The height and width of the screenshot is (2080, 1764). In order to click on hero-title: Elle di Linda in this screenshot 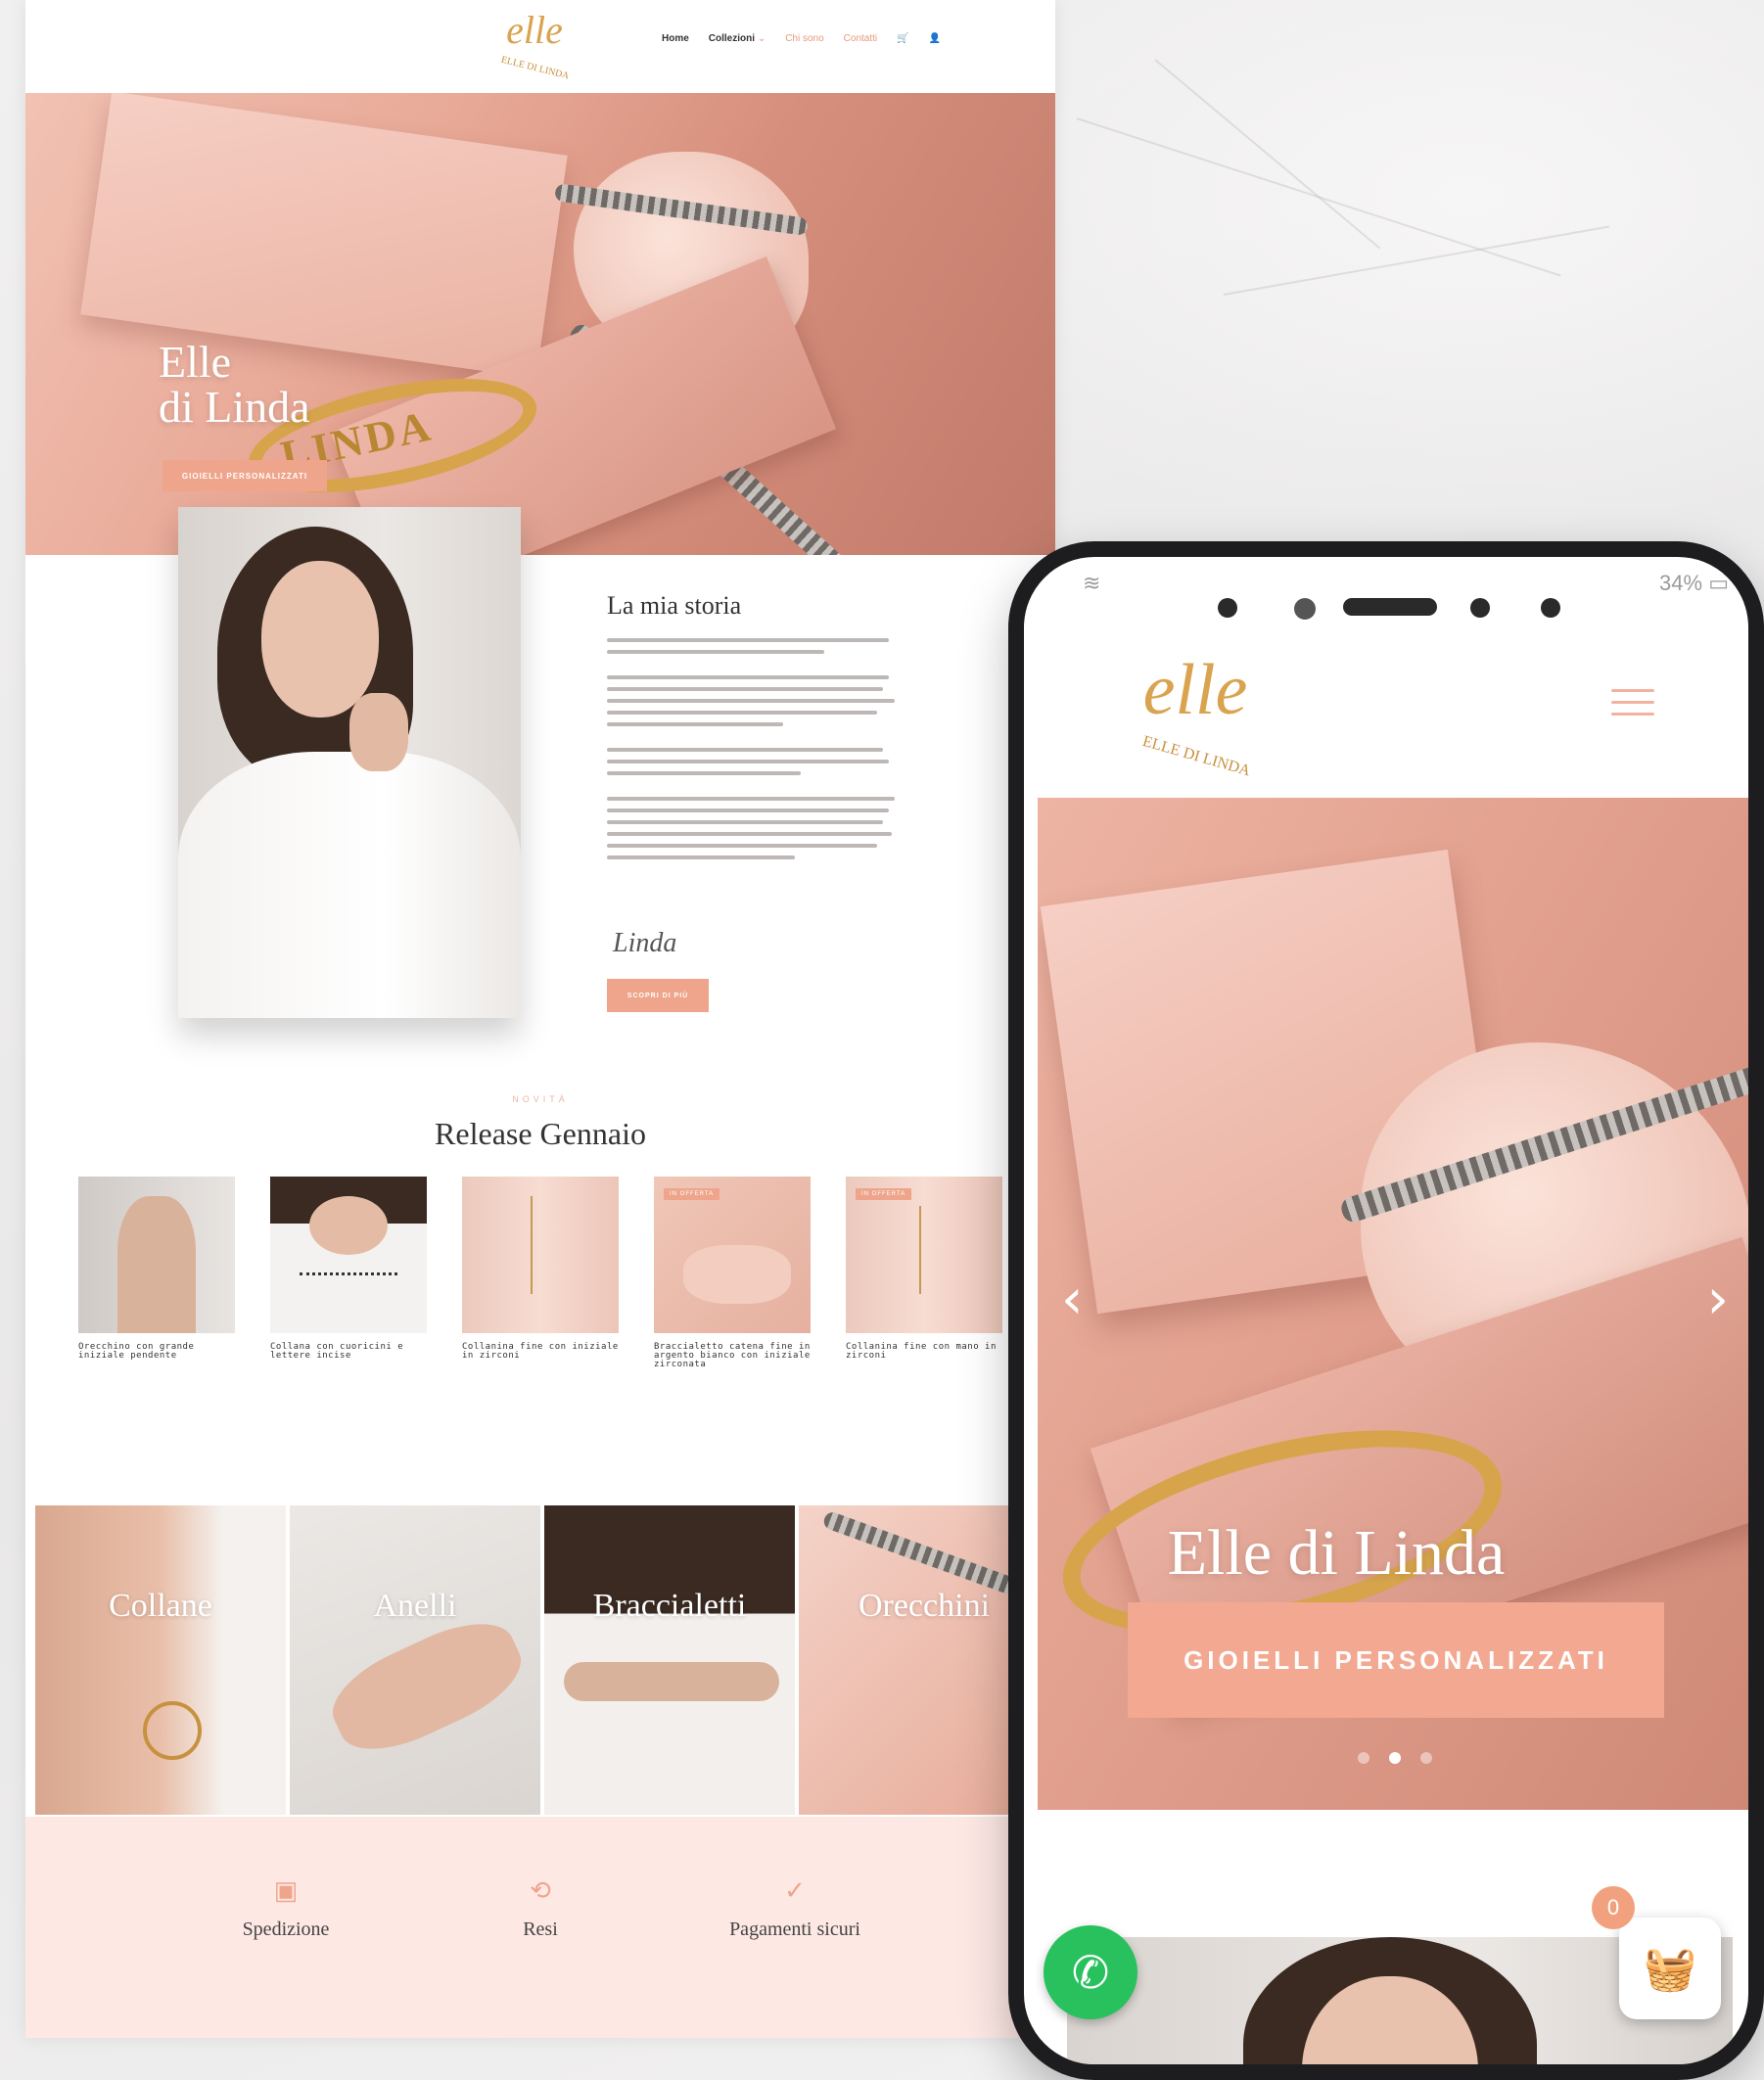, I will do `click(234, 385)`.